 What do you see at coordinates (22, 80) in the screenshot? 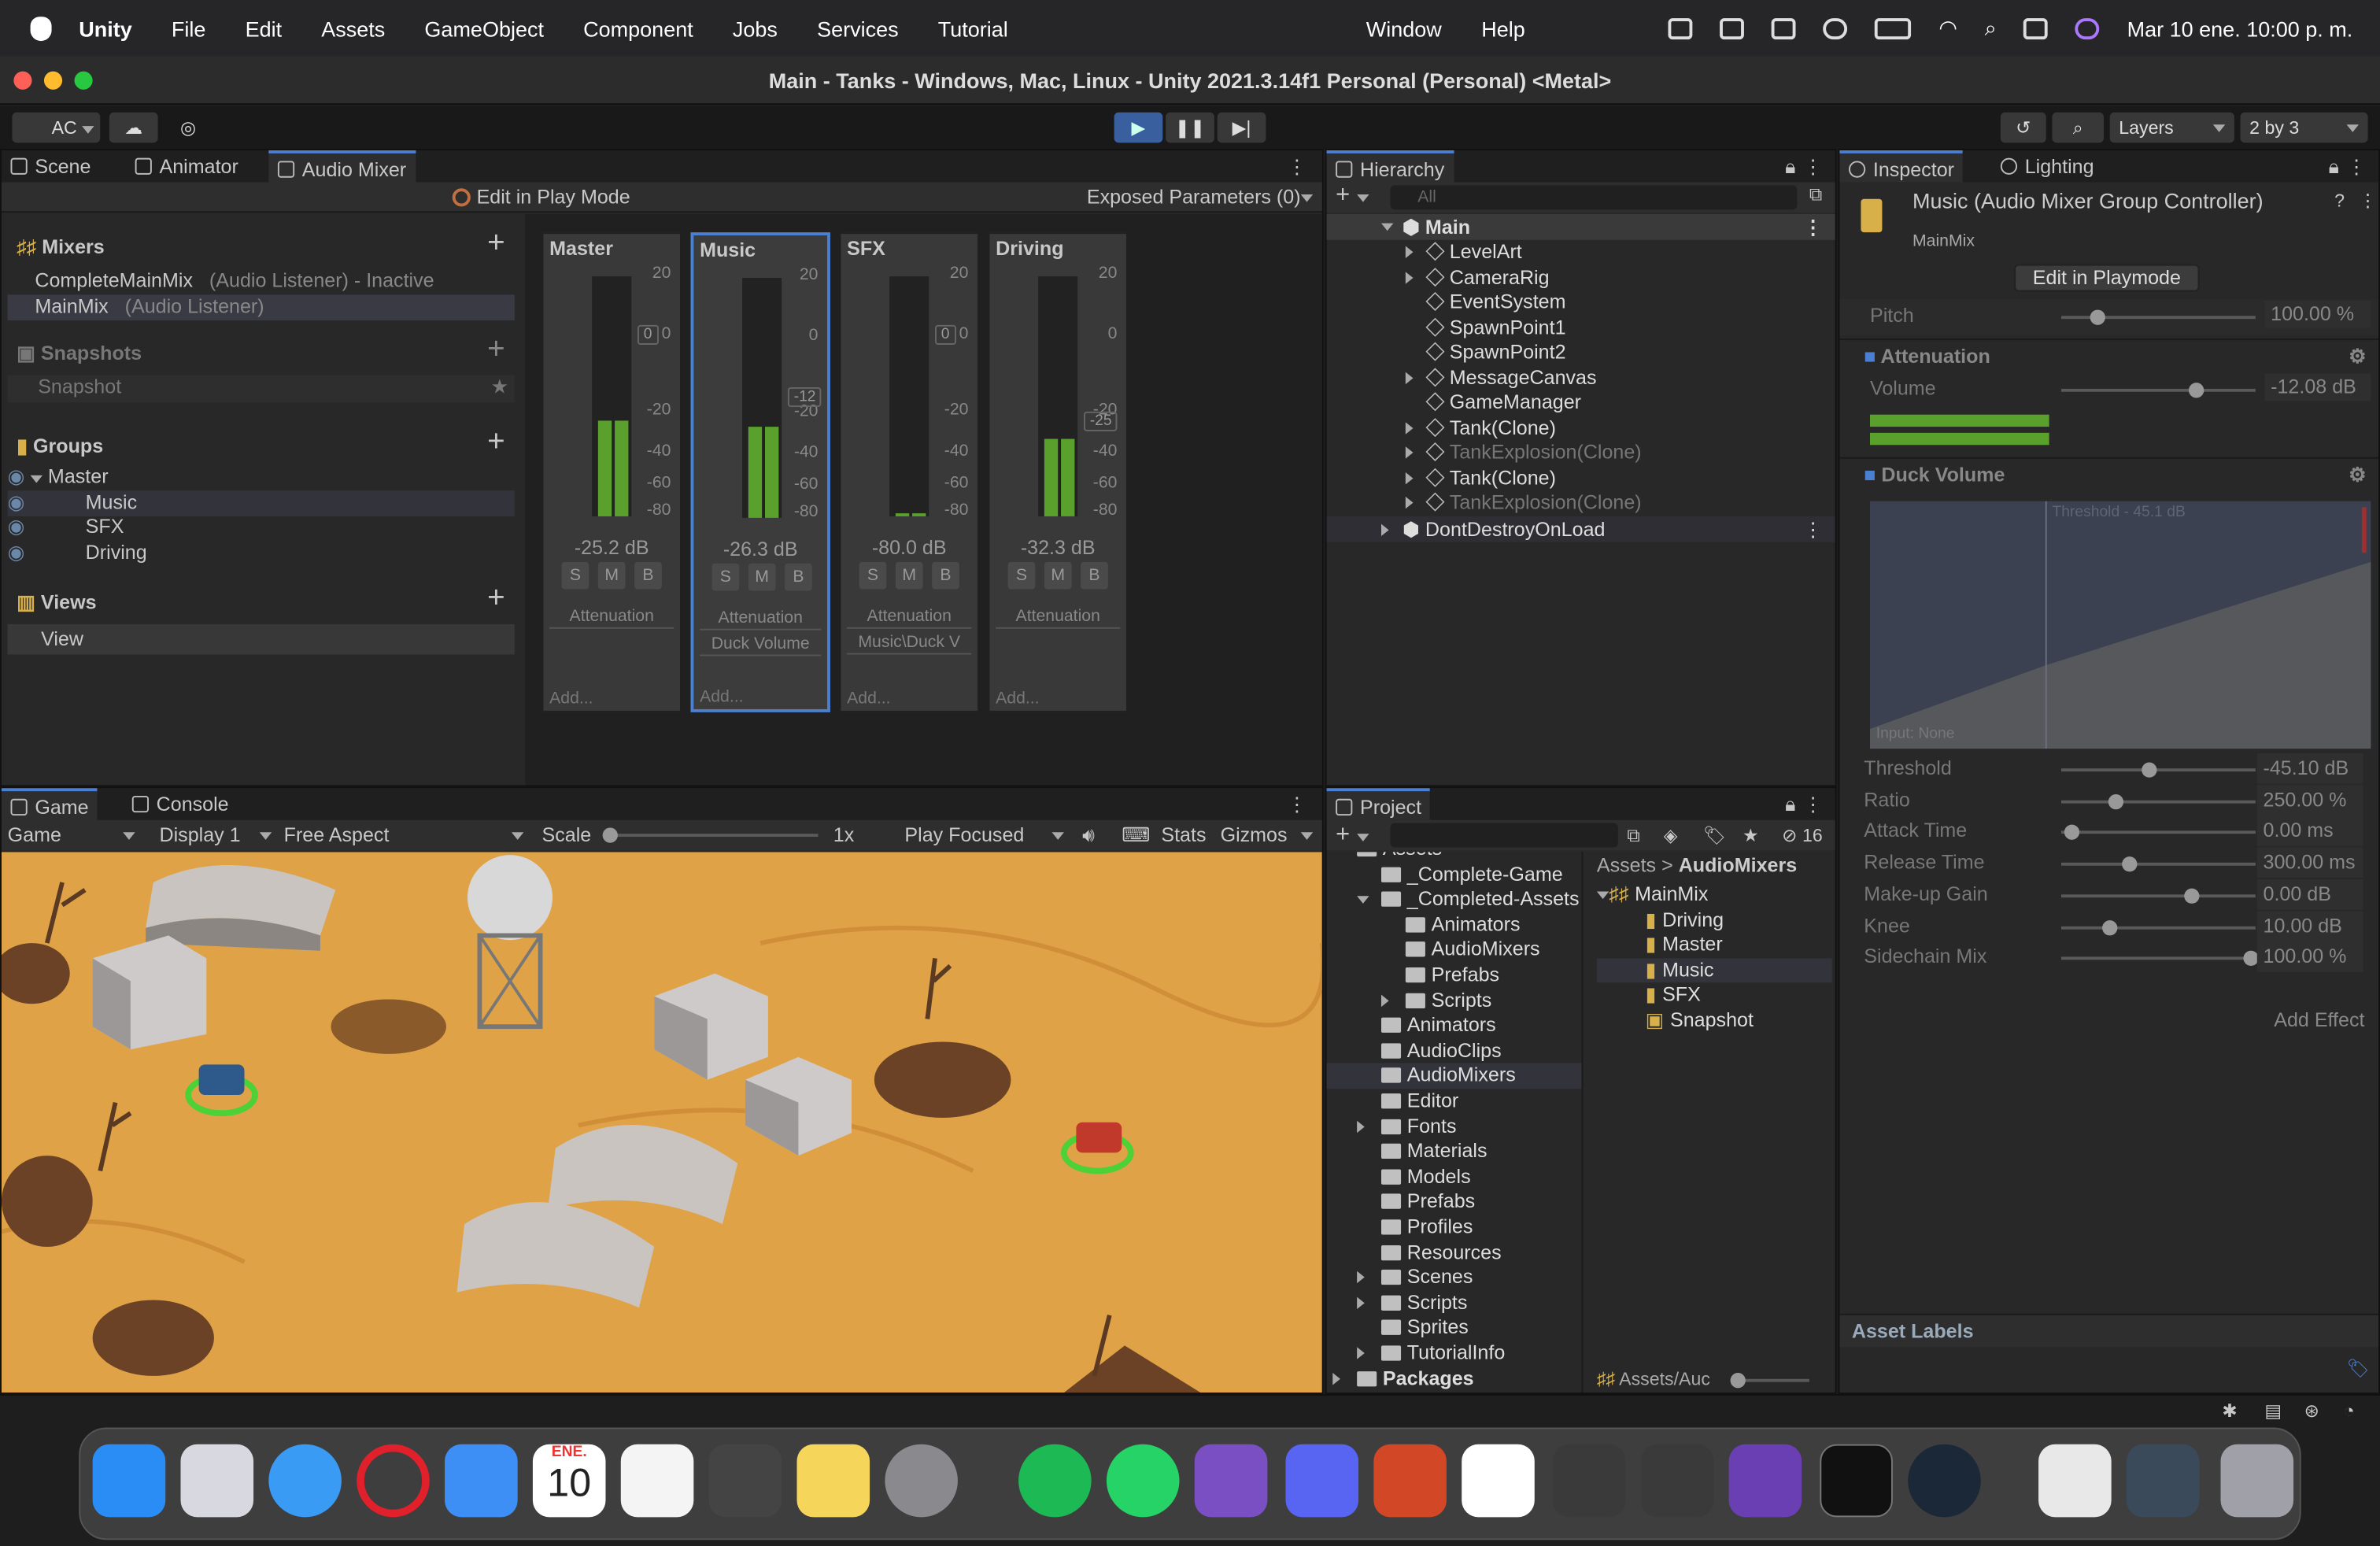
I see `close-window-button` at bounding box center [22, 80].